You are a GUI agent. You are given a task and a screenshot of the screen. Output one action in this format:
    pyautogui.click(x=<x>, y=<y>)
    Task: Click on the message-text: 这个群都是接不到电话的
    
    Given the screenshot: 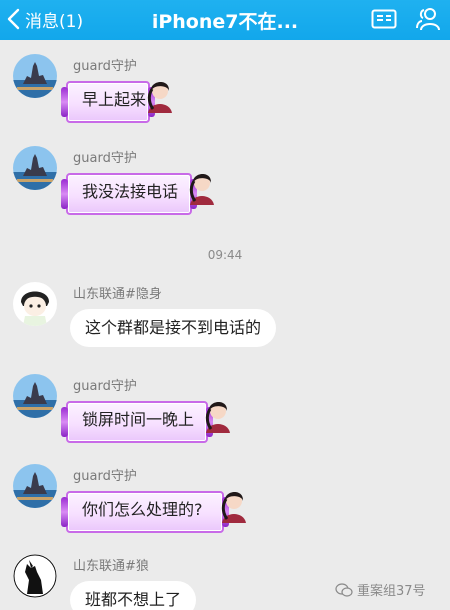 What is the action you would take?
    pyautogui.click(x=173, y=327)
    